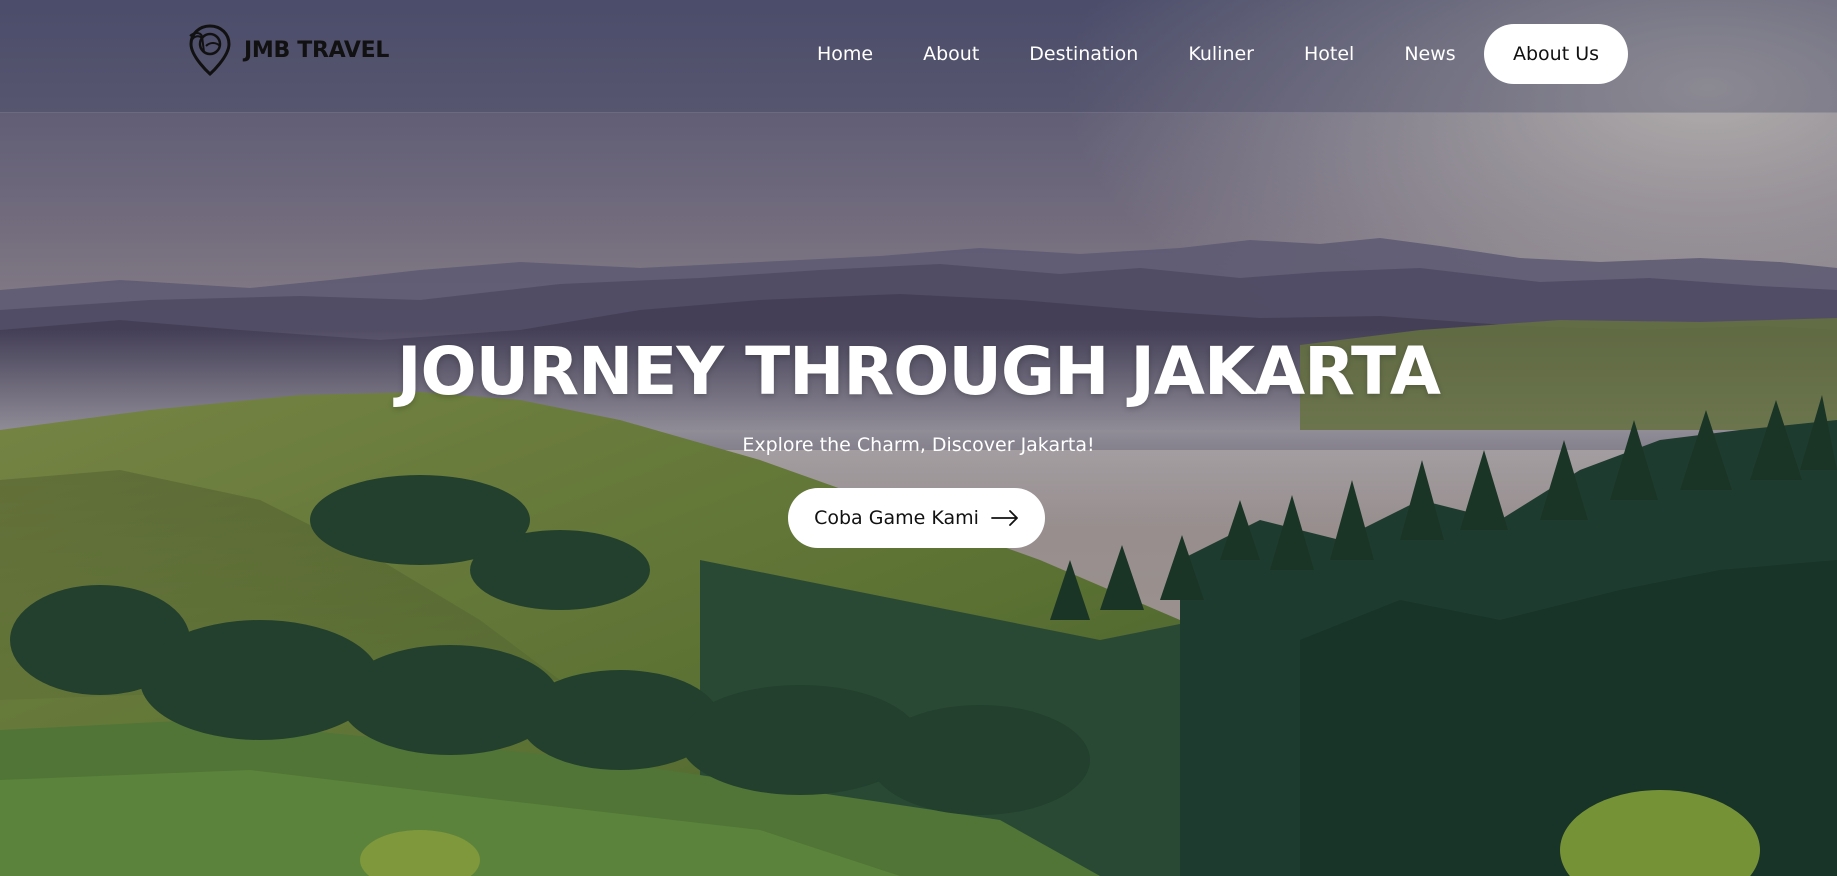  Describe the element at coordinates (1083, 54) in the screenshot. I see `nav-item-destination: Destination` at that location.